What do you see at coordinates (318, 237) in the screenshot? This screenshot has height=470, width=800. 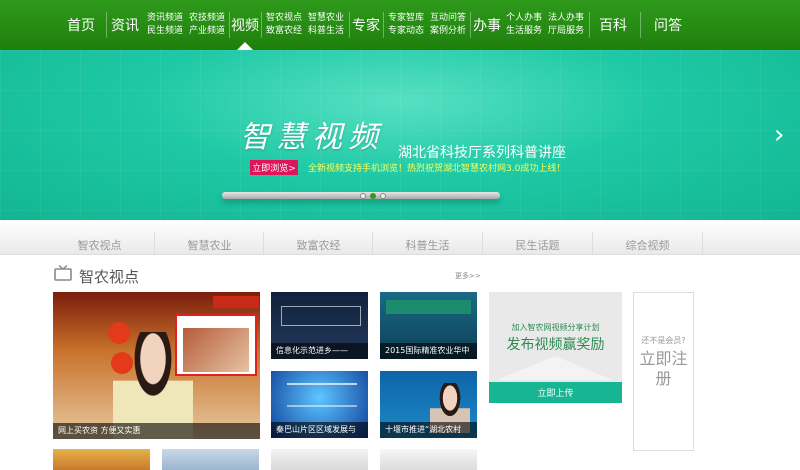 I see `tab-rich-agri: 致富农经` at bounding box center [318, 237].